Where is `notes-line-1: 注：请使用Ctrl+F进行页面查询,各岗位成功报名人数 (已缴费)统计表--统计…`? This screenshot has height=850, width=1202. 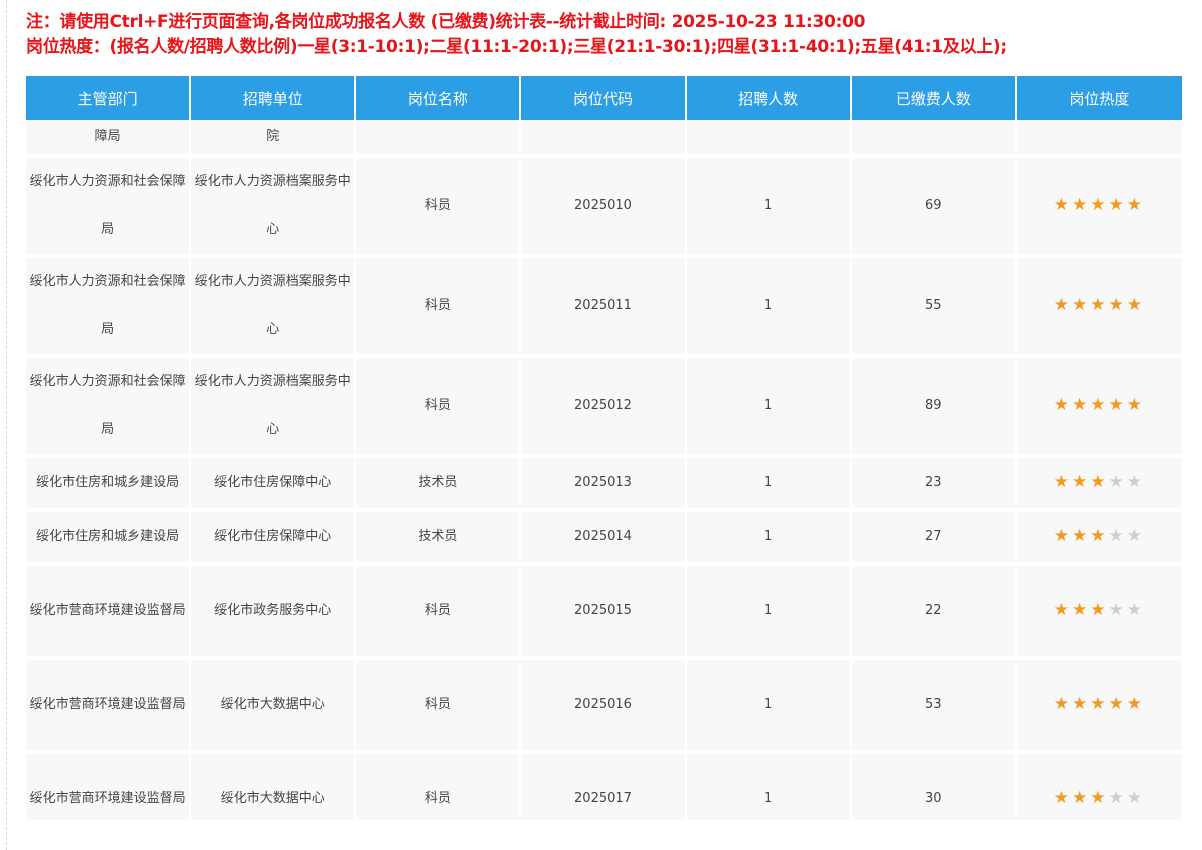
notes-line-1: 注：请使用Ctrl+F进行页面查询,各岗位成功报名人数 (已缴费)统计表--统计… is located at coordinates (446, 22).